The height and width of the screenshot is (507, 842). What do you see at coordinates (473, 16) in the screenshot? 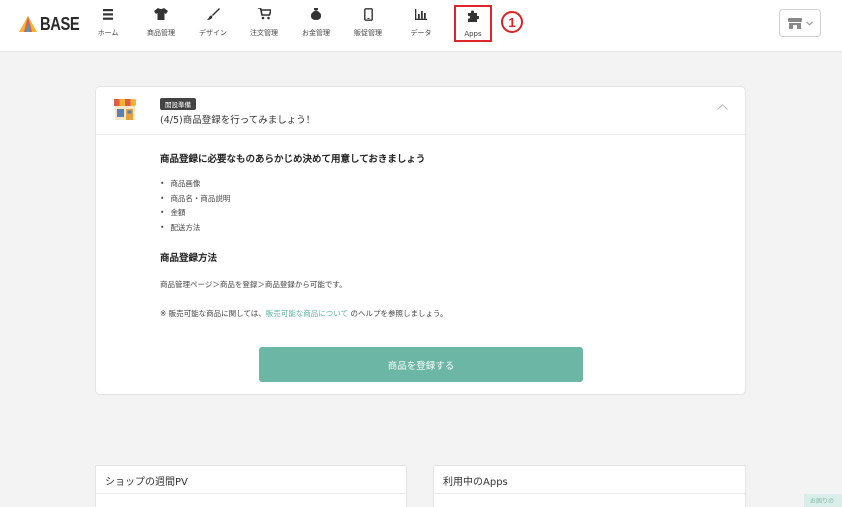
I see `puzzle-icon` at bounding box center [473, 16].